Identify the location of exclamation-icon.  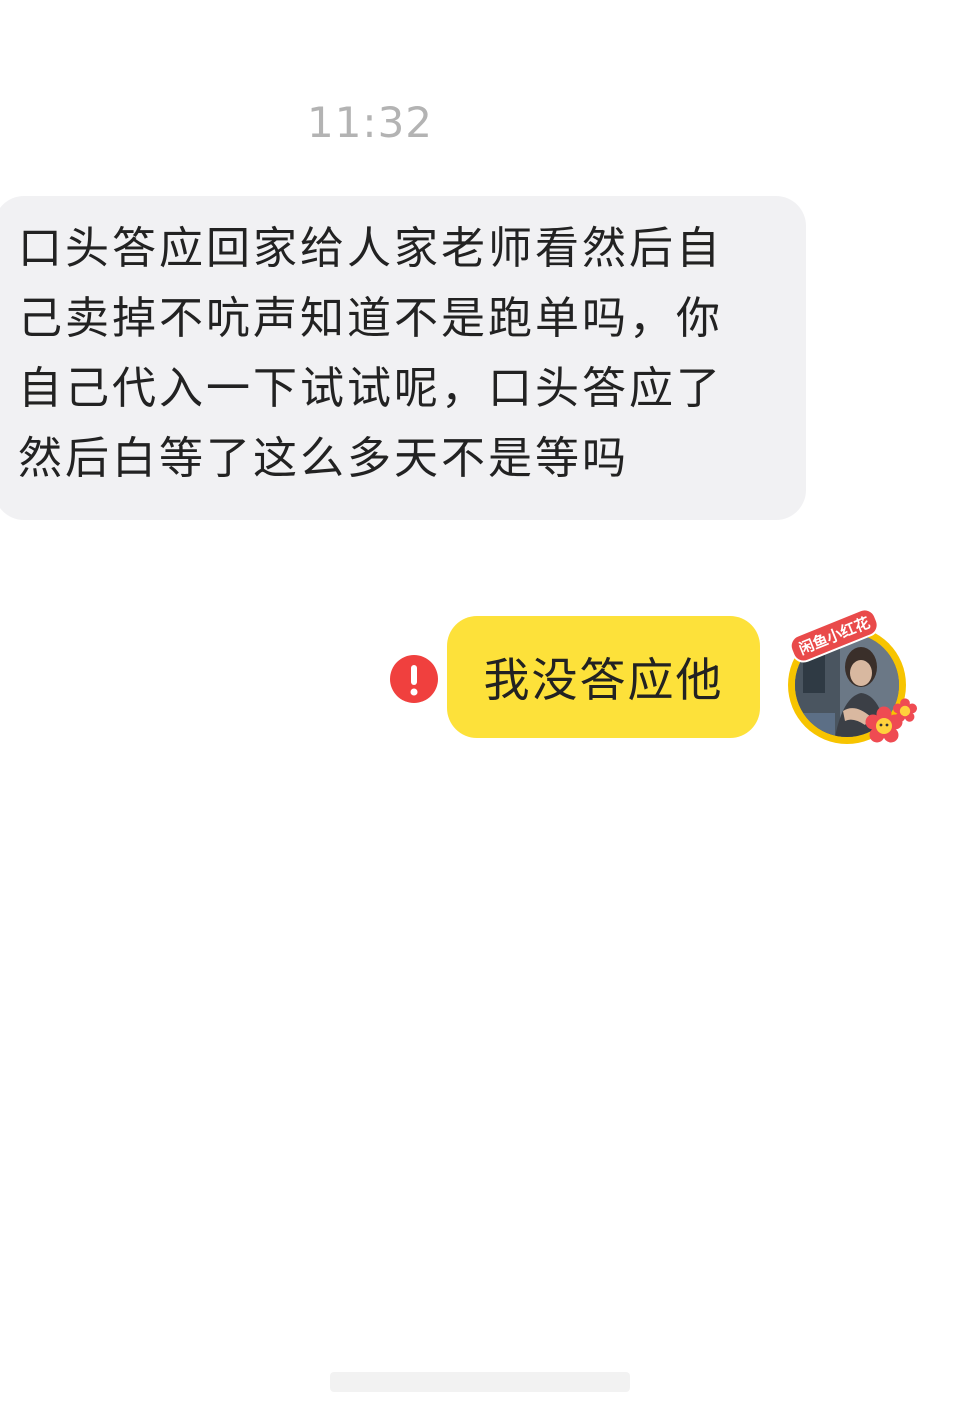
(414, 680).